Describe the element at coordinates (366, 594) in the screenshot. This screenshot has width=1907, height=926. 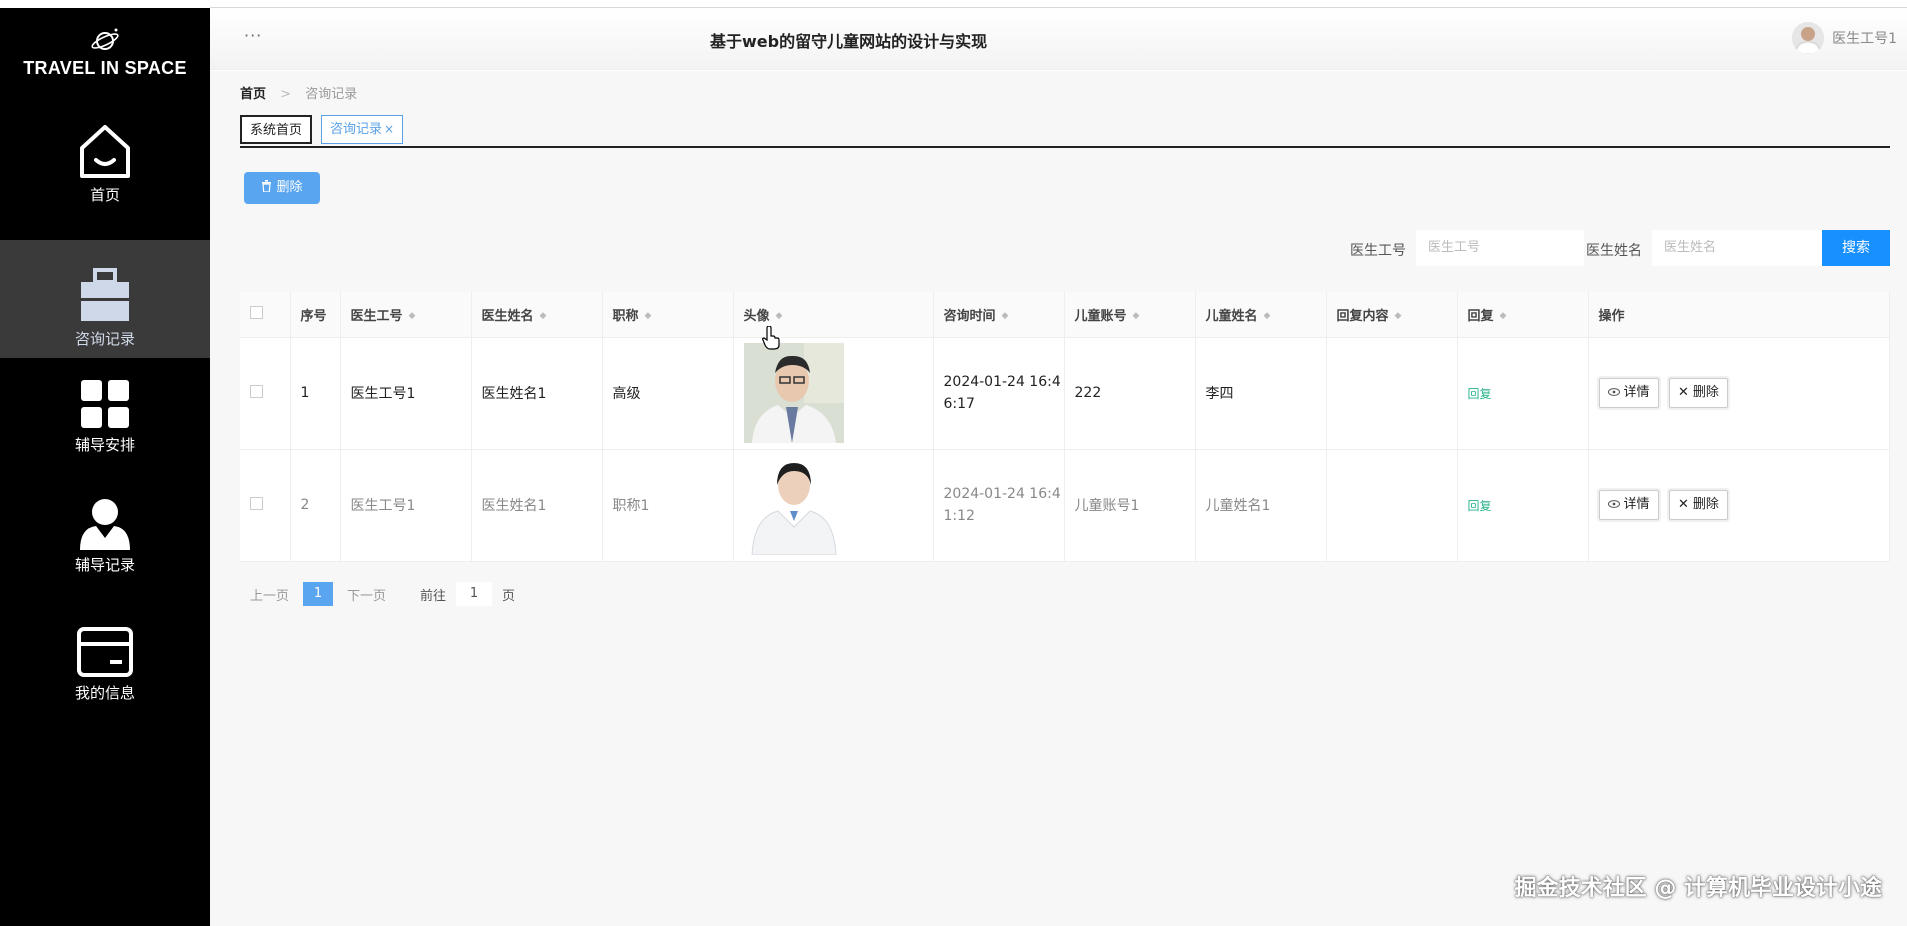
I see `next-page-button: 下一页` at that location.